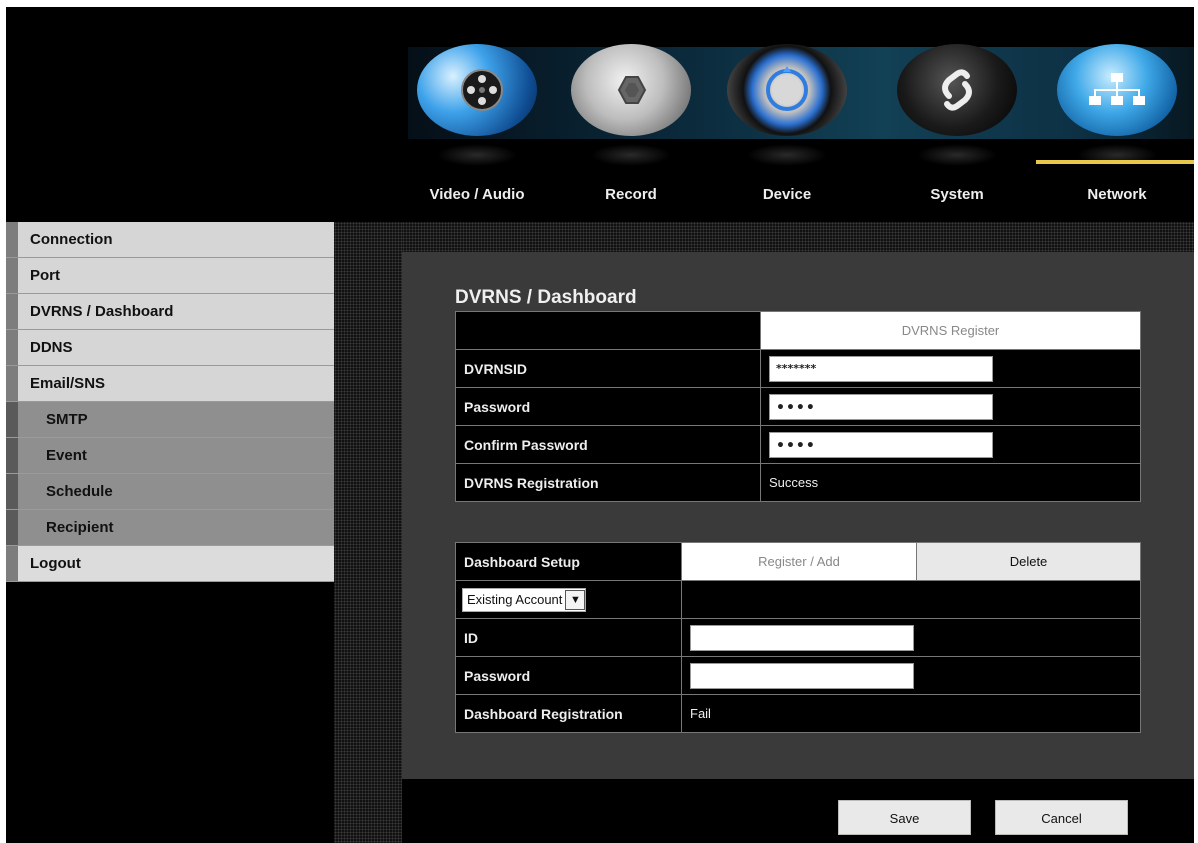  Describe the element at coordinates (568, 561) in the screenshot. I see `dashboard-setup-label: Dashboard Setup` at that location.